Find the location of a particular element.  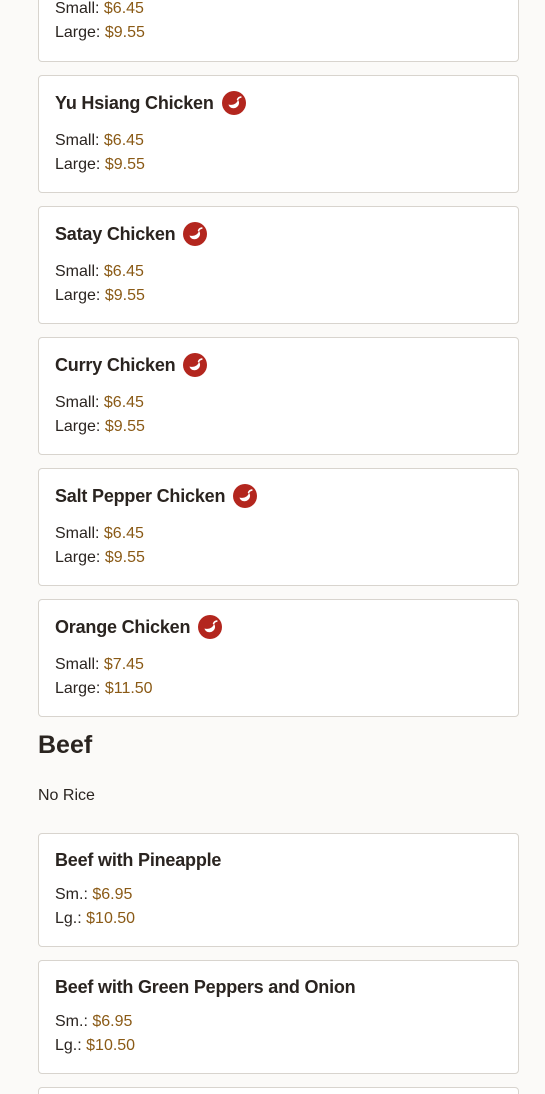

menu-item-card: Satay Chicken Small: $6.45 Large: $9.55 is located at coordinates (278, 265).